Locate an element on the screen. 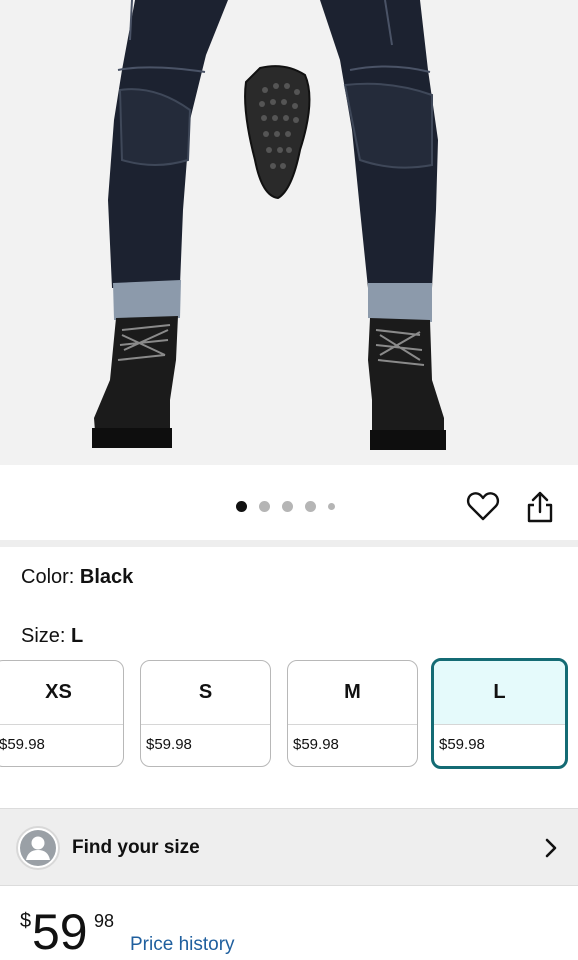  size-option-label: S is located at coordinates (205, 693).